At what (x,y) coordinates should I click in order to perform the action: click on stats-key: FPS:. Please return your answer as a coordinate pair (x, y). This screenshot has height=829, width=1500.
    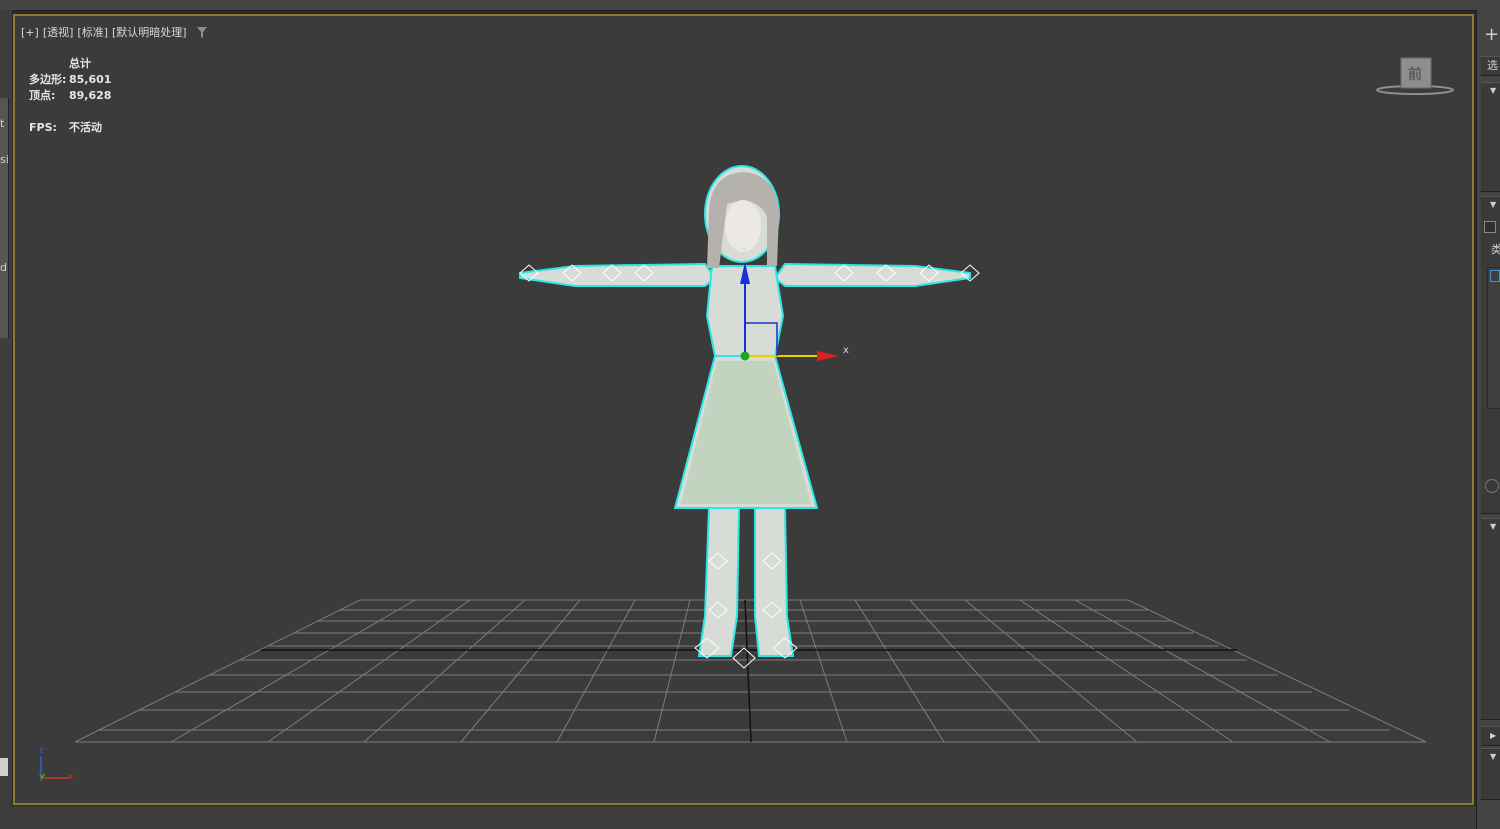
    Looking at the image, I should click on (43, 127).